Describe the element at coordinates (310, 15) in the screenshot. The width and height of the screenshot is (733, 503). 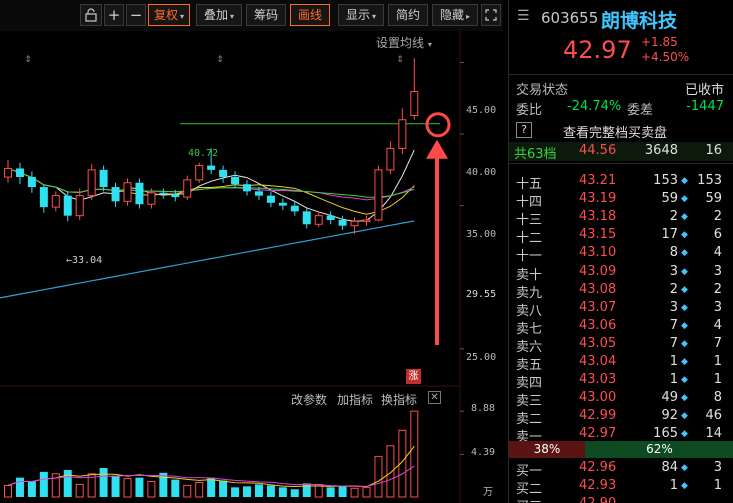
I see `draw-line-button: 画线` at that location.